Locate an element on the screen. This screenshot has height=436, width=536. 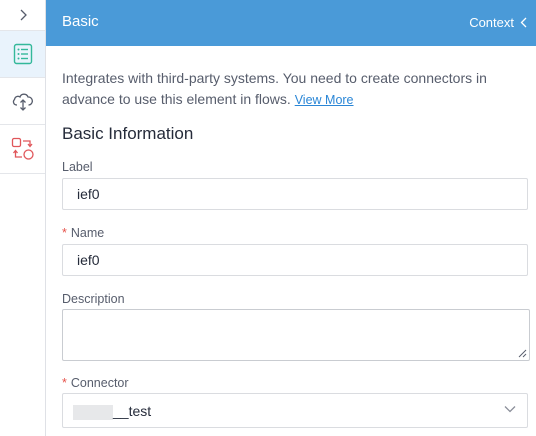
name-field-label: * Name is located at coordinates (83, 233).